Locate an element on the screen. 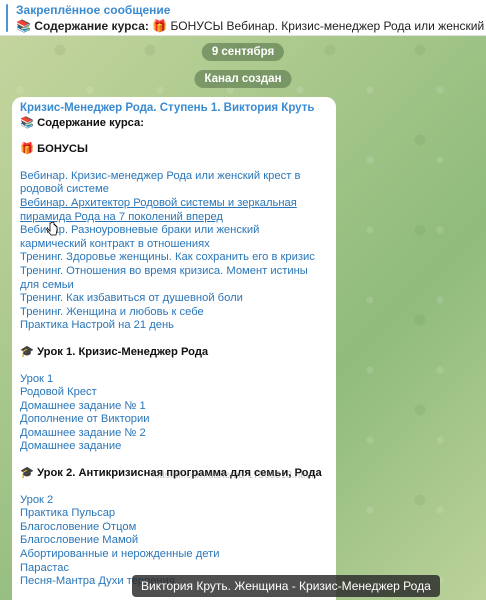 This screenshot has height=600, width=486. watermark: kidstaff.com.ua/tema-17566518.html is located at coordinates (233, 475).